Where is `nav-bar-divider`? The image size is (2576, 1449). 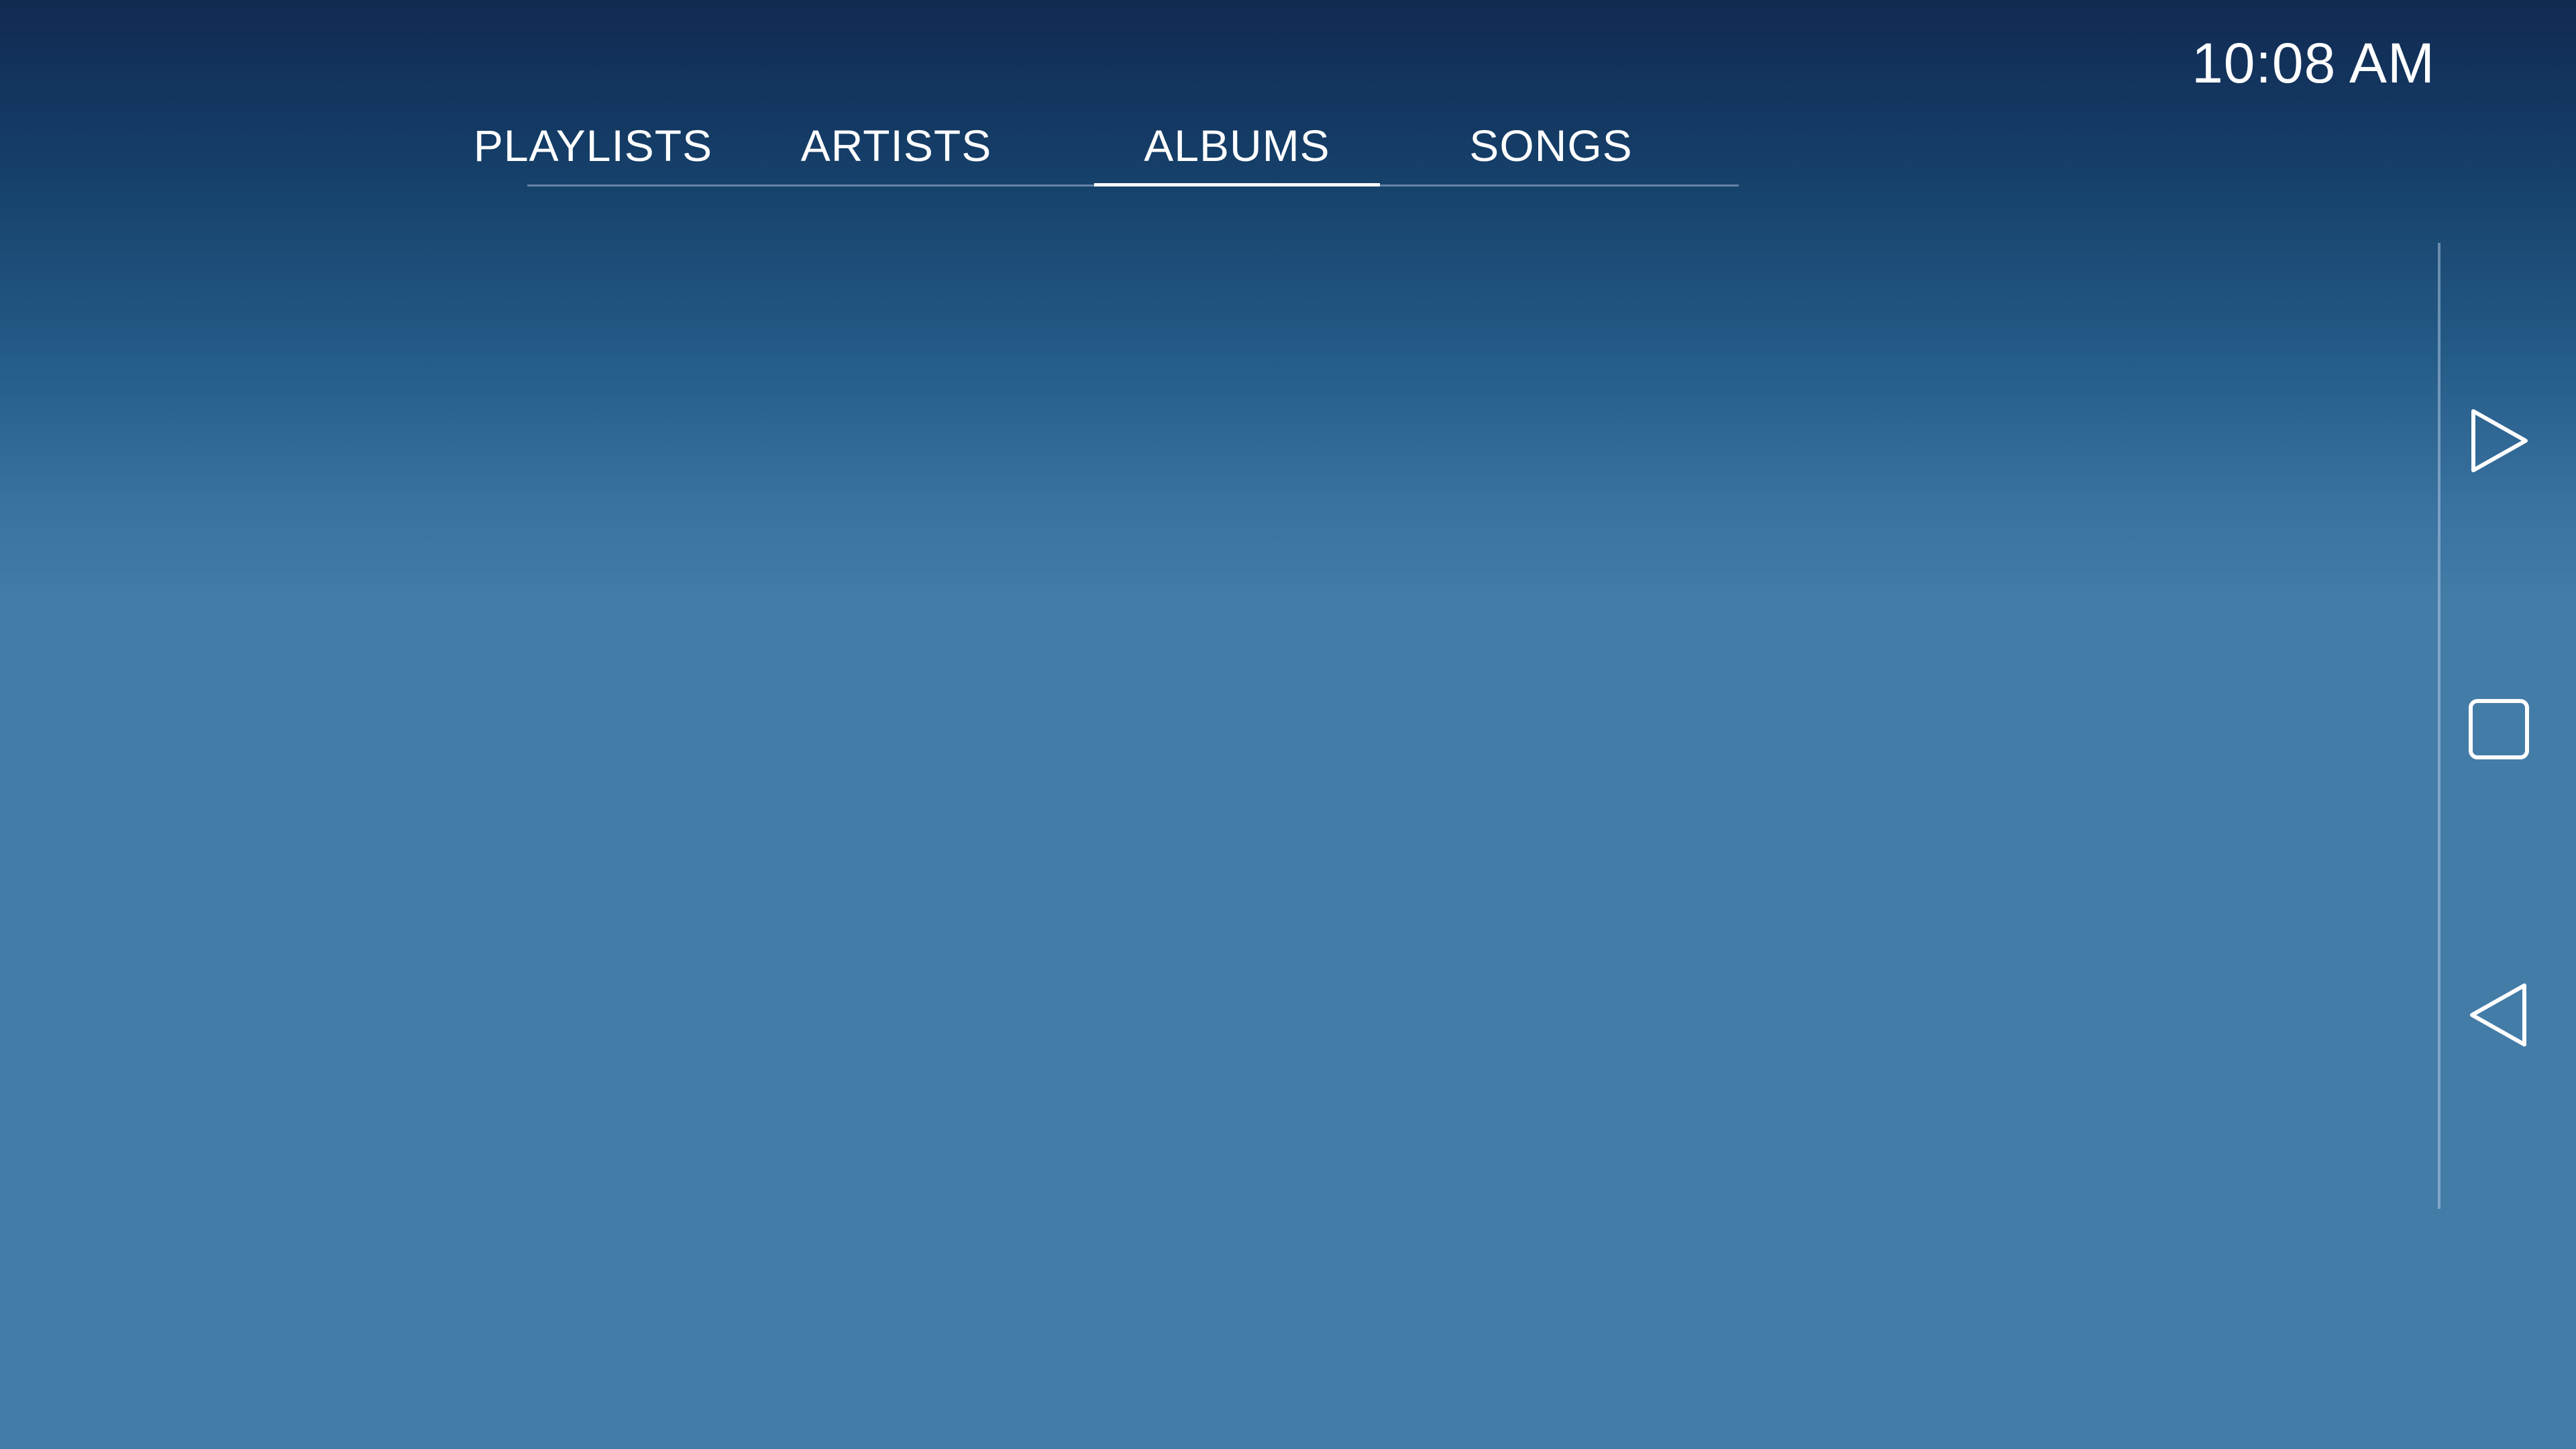
nav-bar-divider is located at coordinates (2439, 726).